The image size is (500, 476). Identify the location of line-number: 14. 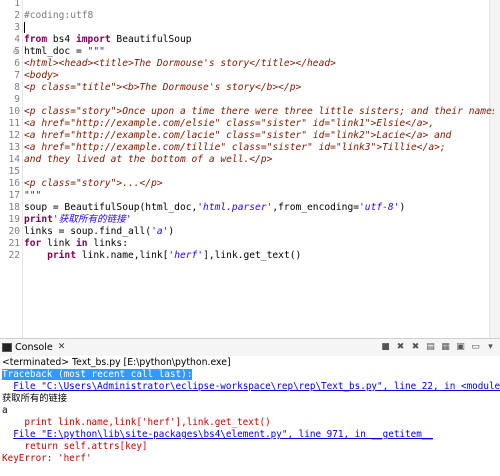
(14, 159).